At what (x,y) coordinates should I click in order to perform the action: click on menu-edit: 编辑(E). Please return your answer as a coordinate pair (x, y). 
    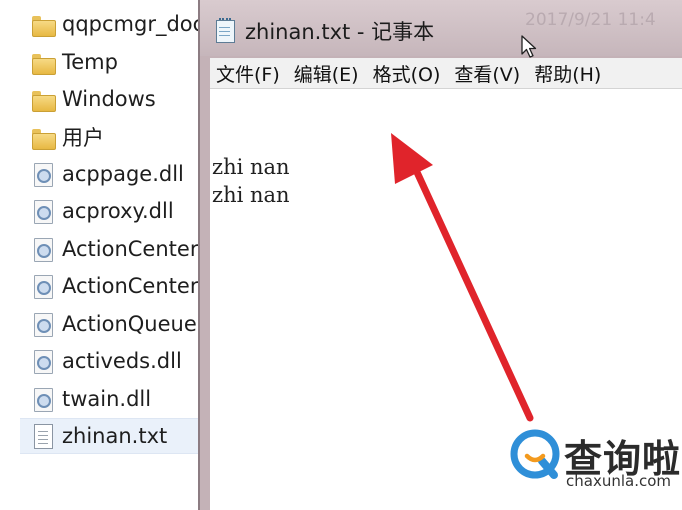
    Looking at the image, I should click on (326, 73).